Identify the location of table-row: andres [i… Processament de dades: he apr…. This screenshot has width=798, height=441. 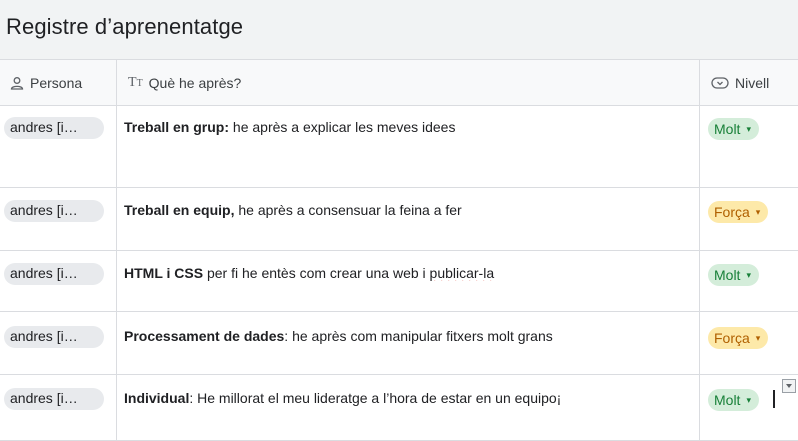
(399, 343).